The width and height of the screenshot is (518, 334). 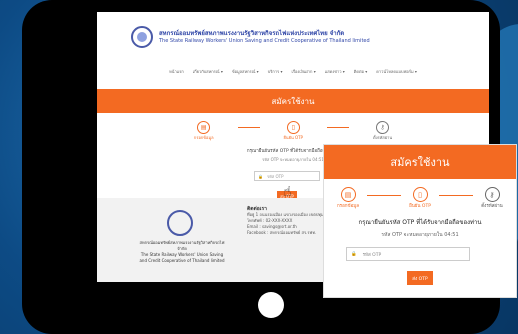 I want to click on step-set-password: ⚷ ตั้งรหัสผ่าน, so click(x=382, y=131).